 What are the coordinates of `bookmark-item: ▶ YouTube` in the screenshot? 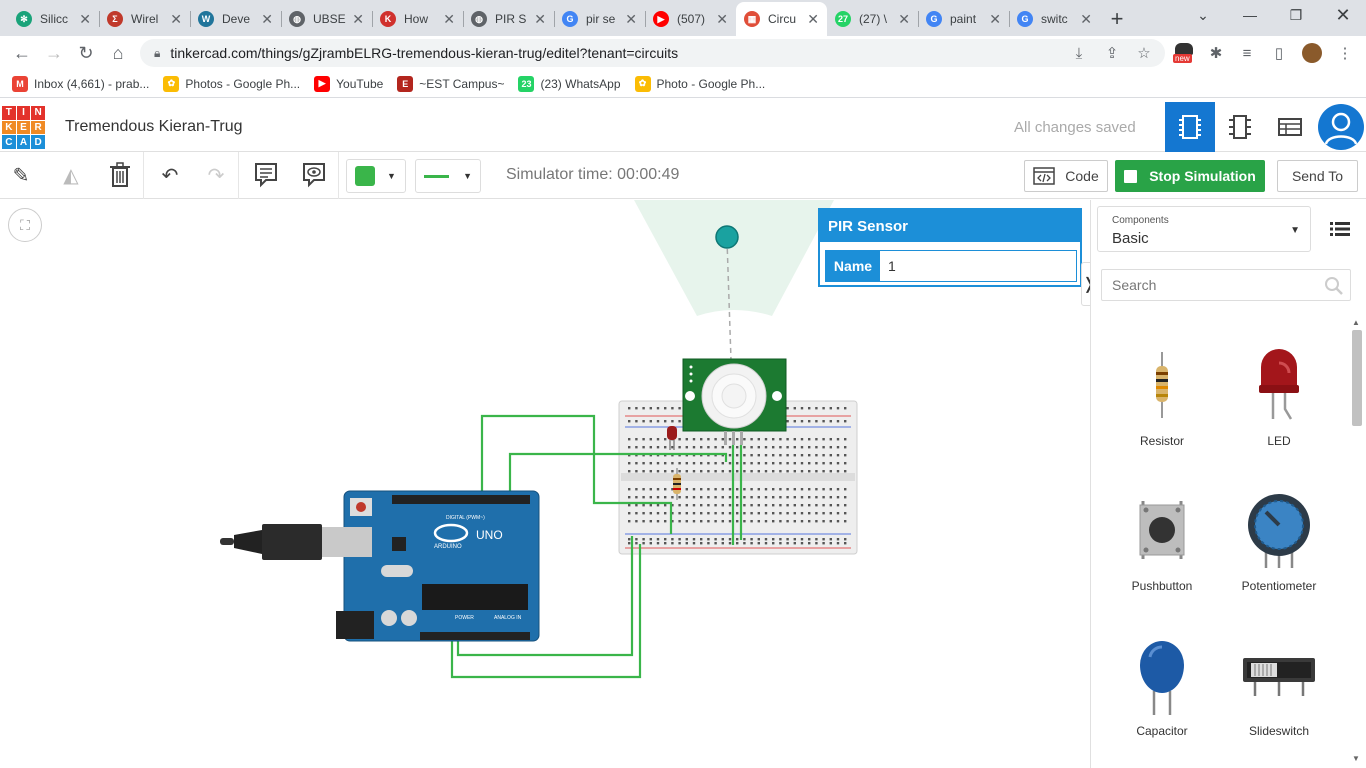 It's located at (349, 83).